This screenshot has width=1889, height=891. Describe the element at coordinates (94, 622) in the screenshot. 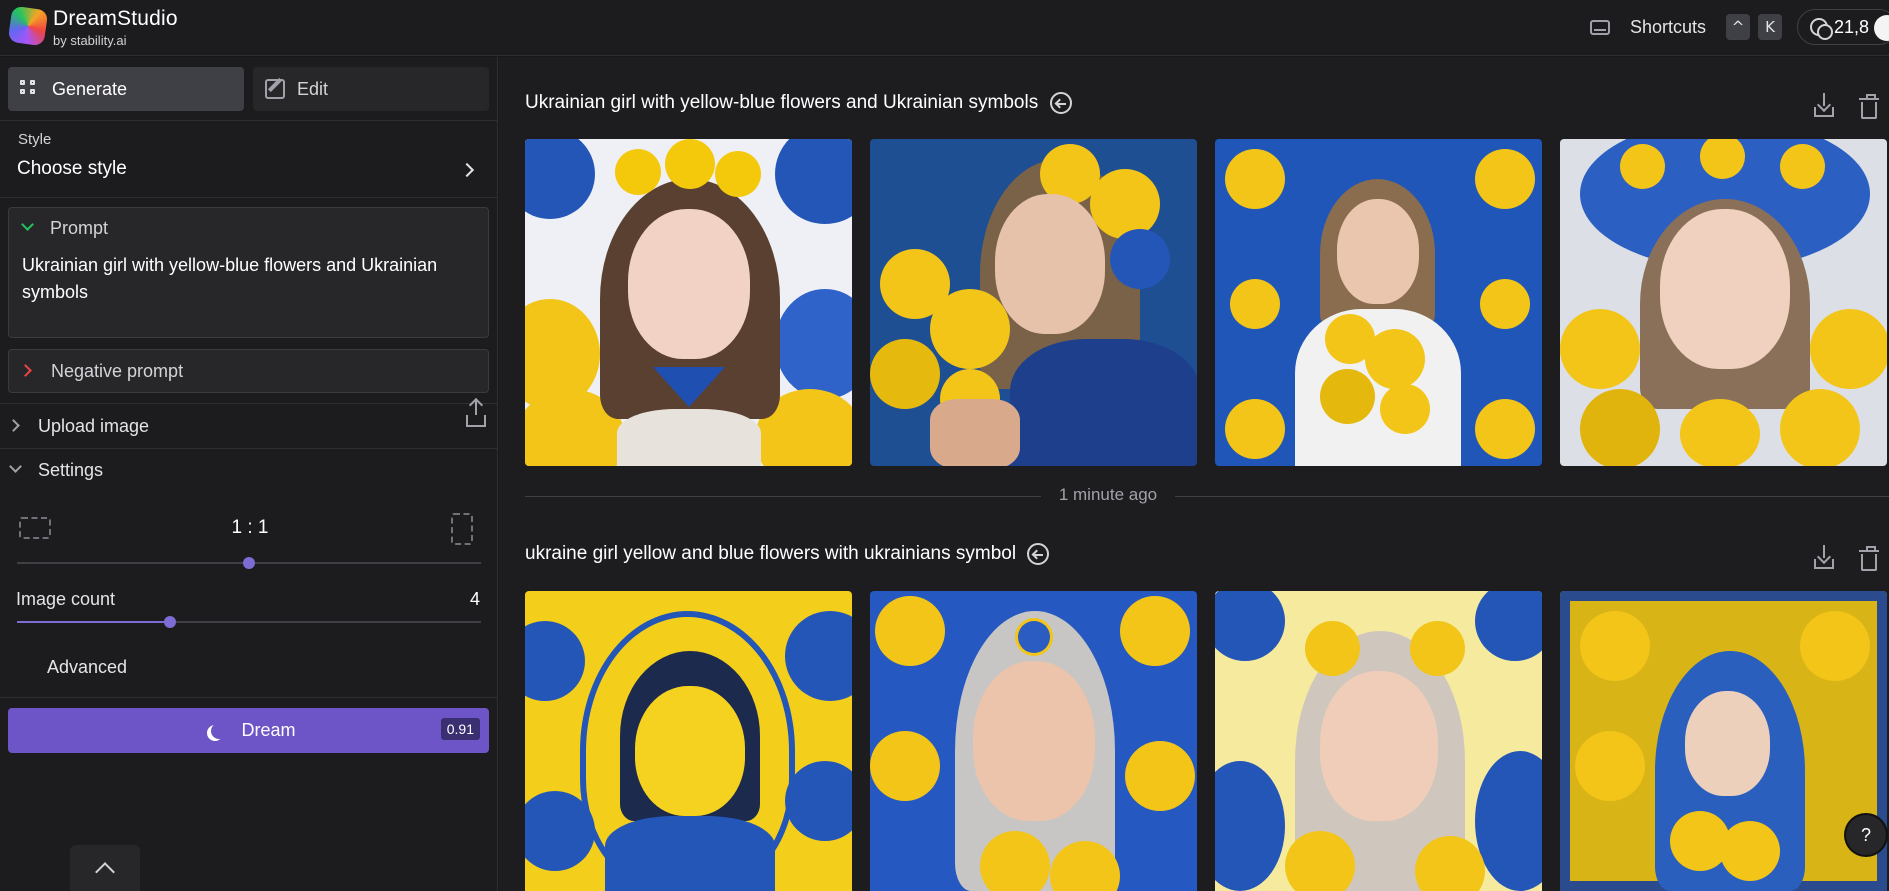

I see `image-count-slider-fill` at that location.